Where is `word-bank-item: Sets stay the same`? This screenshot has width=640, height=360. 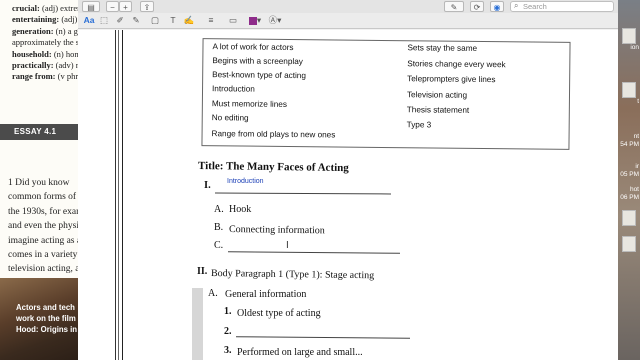 word-bank-item: Sets stay the same is located at coordinates (442, 48).